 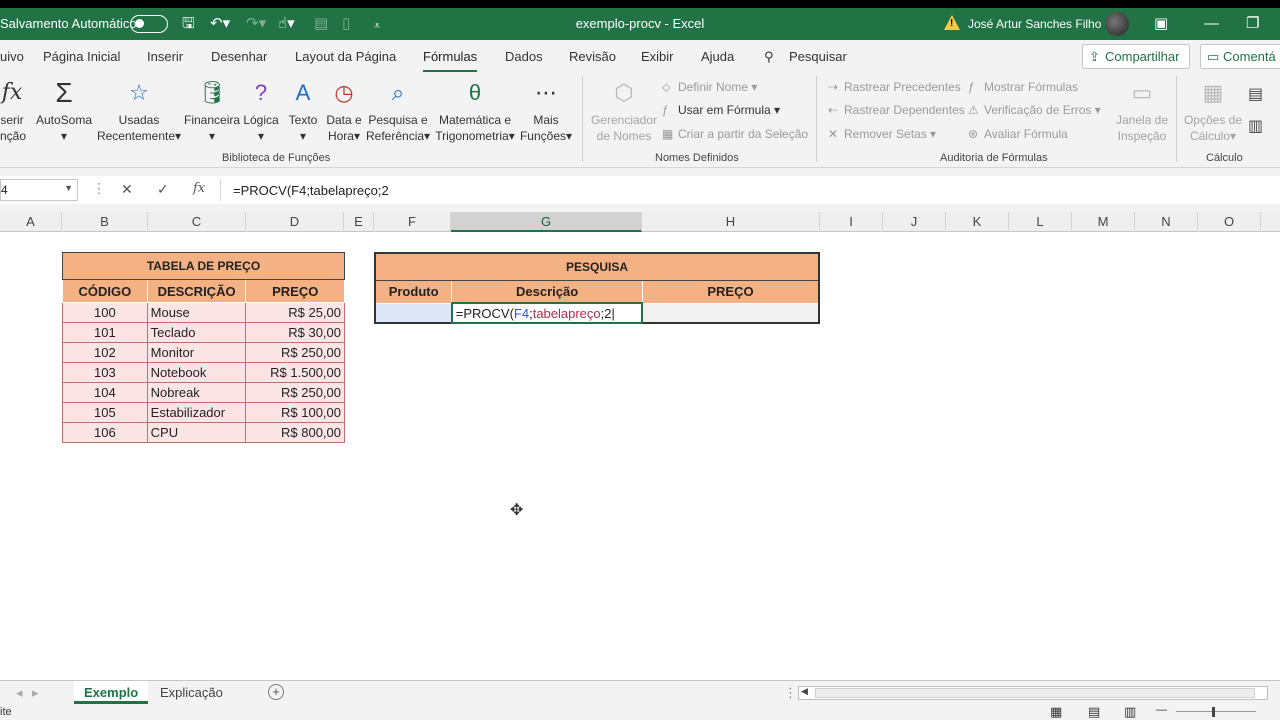 I want to click on column-header: O, so click(x=1229, y=222).